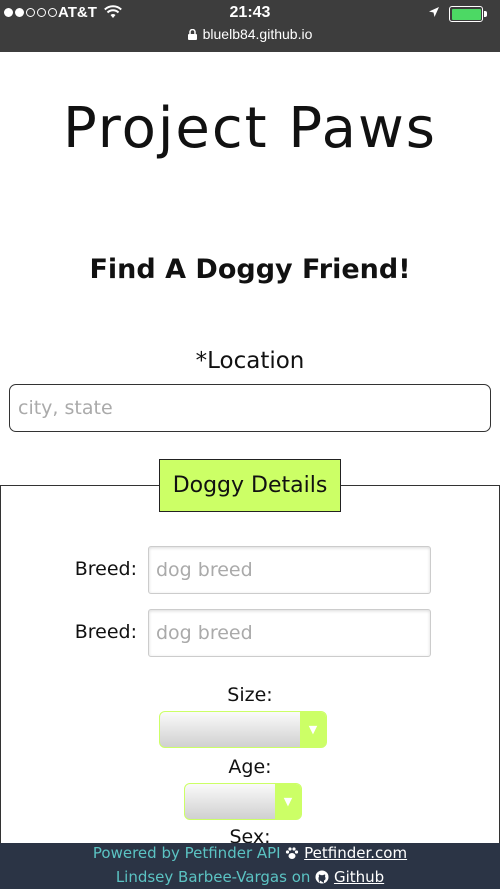 This screenshot has width=500, height=889. What do you see at coordinates (434, 12) in the screenshot?
I see `location-arrow-icon` at bounding box center [434, 12].